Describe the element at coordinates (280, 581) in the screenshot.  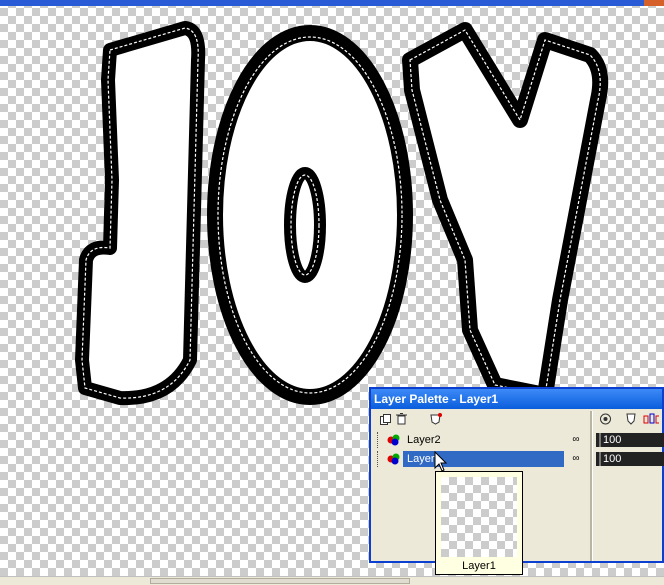
I see `scrollbar-thumb` at that location.